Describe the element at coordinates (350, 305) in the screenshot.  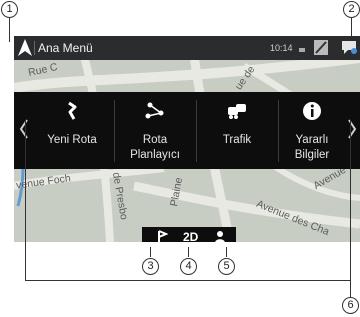
I see `callout-6: 6` at that location.